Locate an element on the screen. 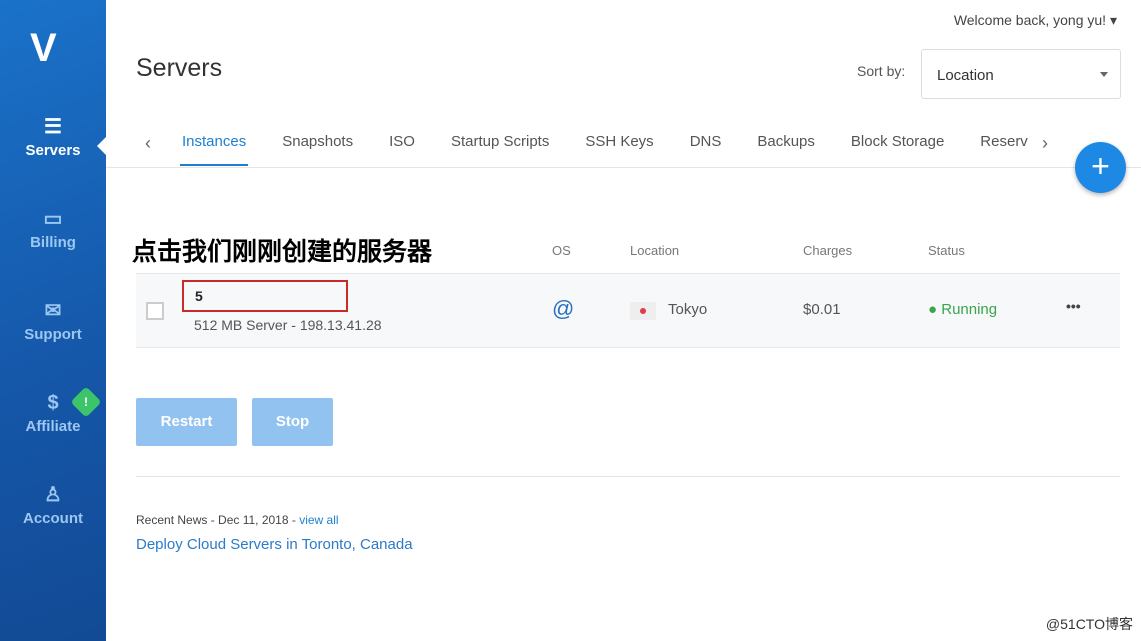 Image resolution: width=1141 pixels, height=641 pixels. tab-ssh-keys: SSH Keys is located at coordinates (619, 144).